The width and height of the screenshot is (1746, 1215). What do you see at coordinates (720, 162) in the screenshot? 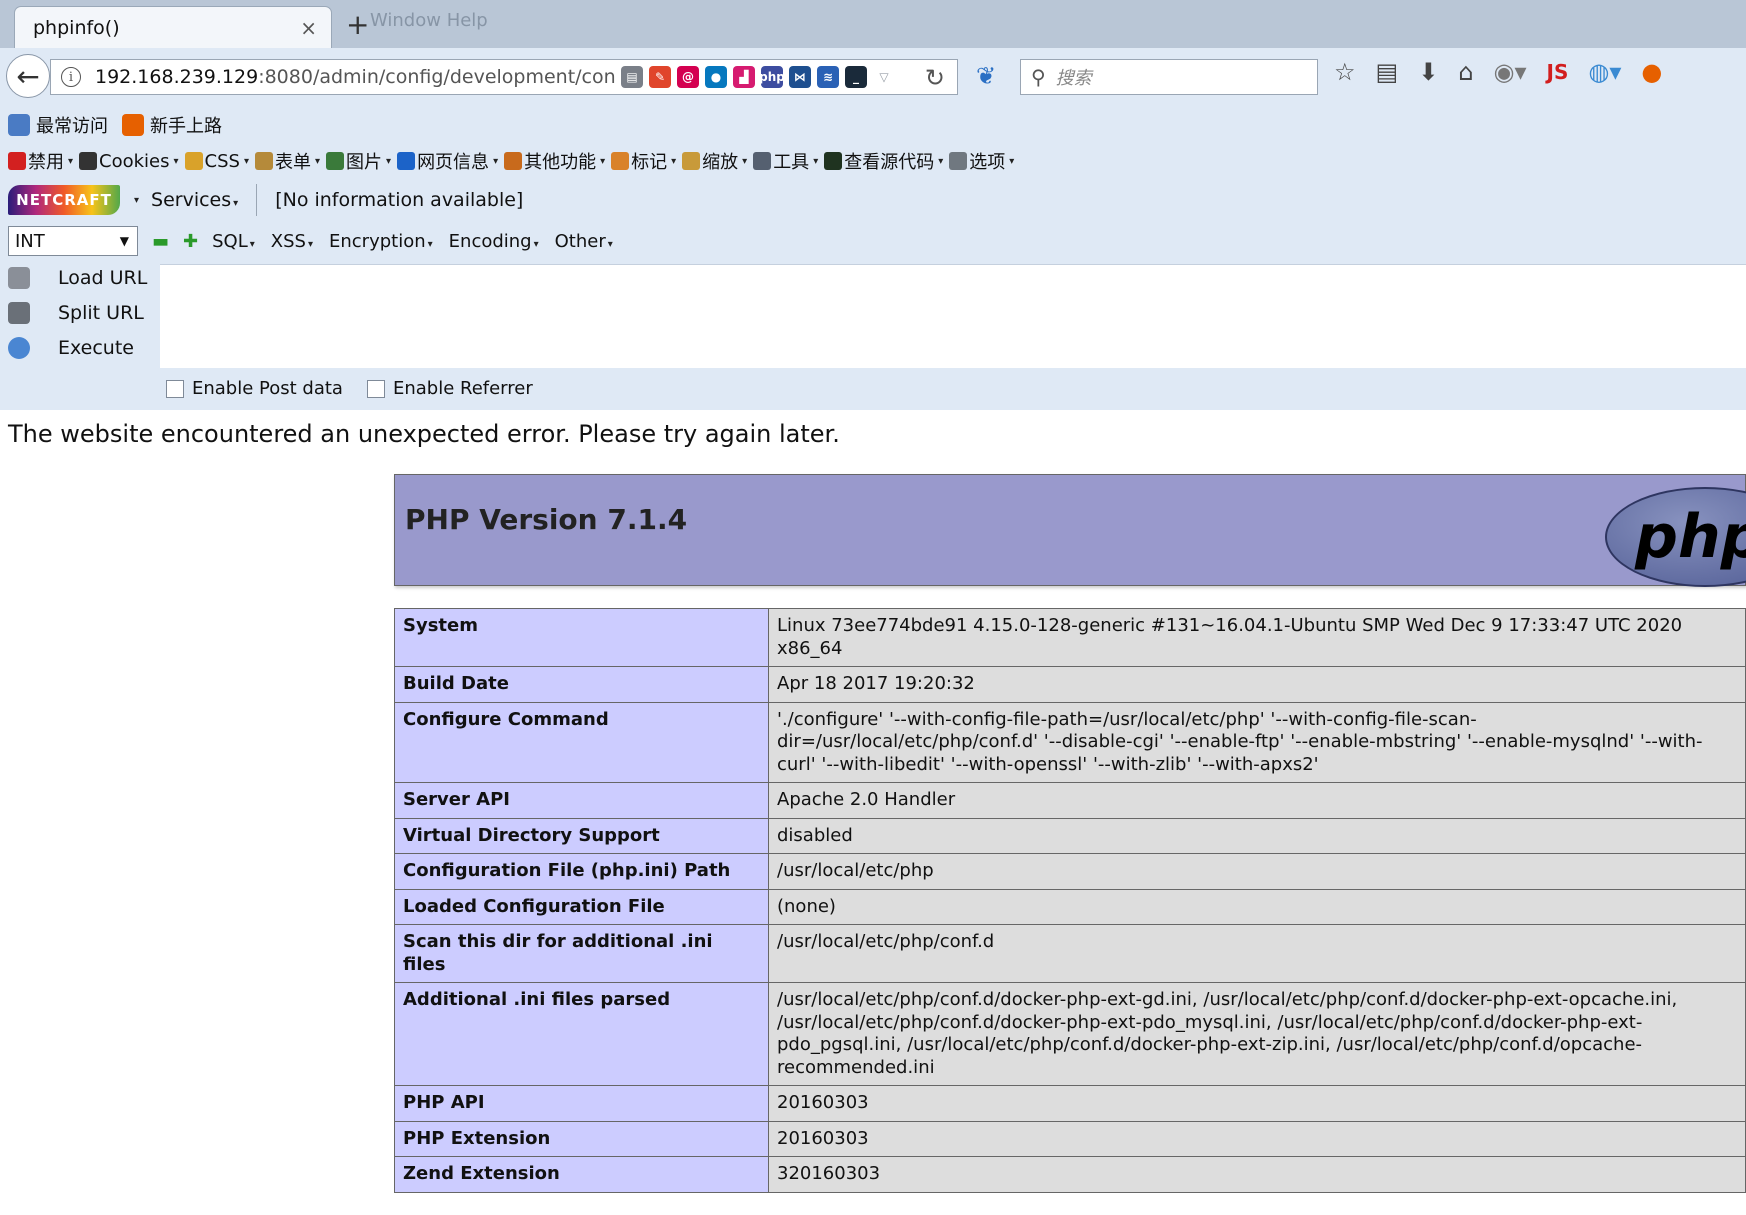
I see `webdev-menu-label: 缩放` at bounding box center [720, 162].